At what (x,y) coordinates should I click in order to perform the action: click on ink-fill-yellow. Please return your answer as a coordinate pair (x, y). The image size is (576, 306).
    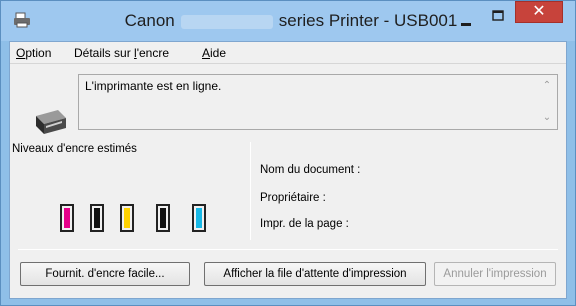
    Looking at the image, I should click on (127, 218).